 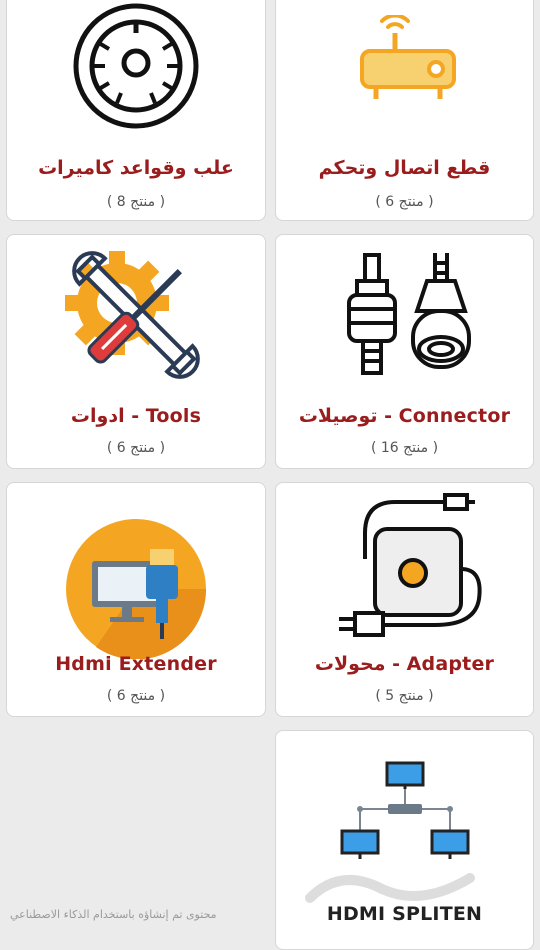 What do you see at coordinates (136, 202) in the screenshot?
I see `category-count: ( 8 منتج )` at bounding box center [136, 202].